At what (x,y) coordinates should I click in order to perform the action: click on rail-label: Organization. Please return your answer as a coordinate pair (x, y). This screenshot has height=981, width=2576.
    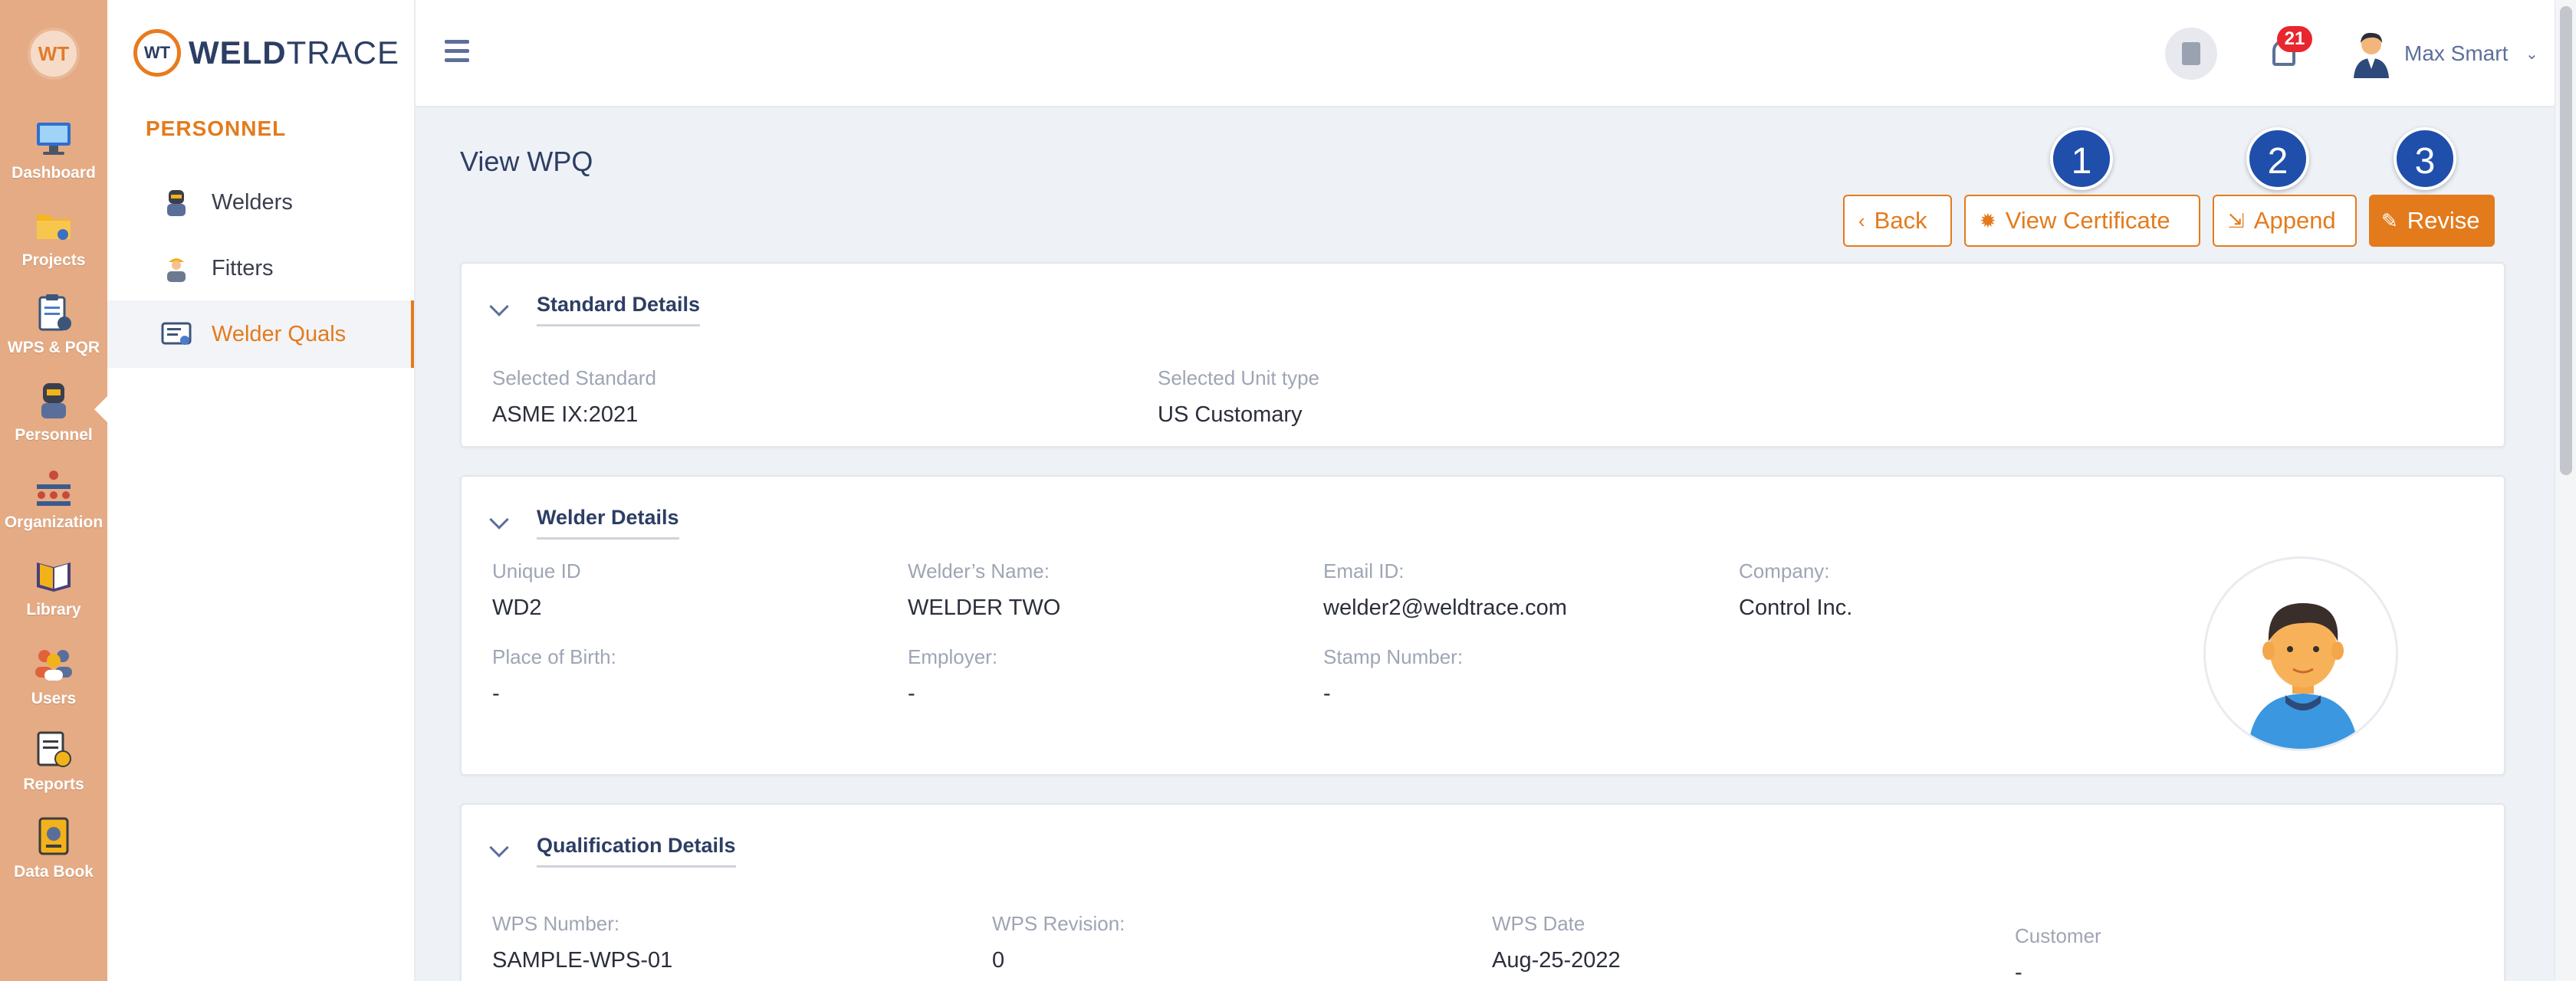
    Looking at the image, I should click on (54, 522).